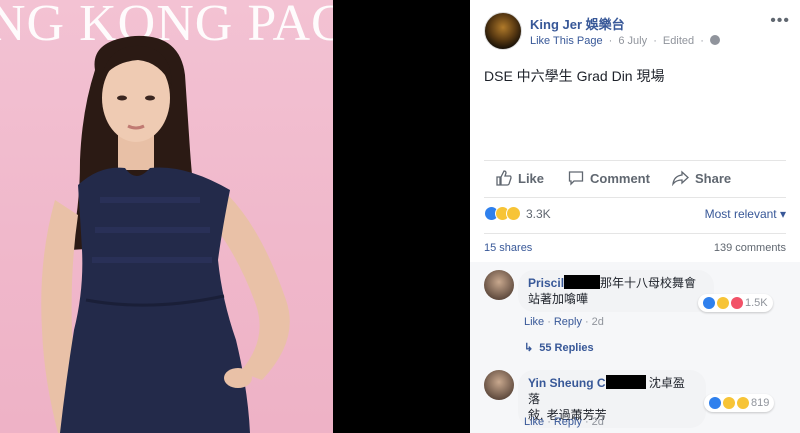  I want to click on like-button: Like, so click(520, 178).